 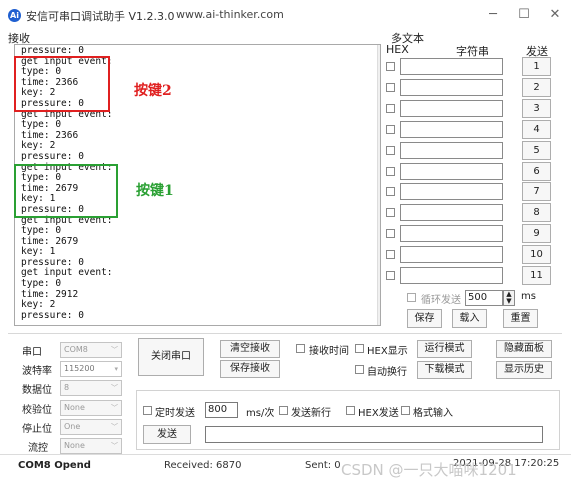 What do you see at coordinates (484, 298) in the screenshot?
I see `loop-interval-input: 500` at bounding box center [484, 298].